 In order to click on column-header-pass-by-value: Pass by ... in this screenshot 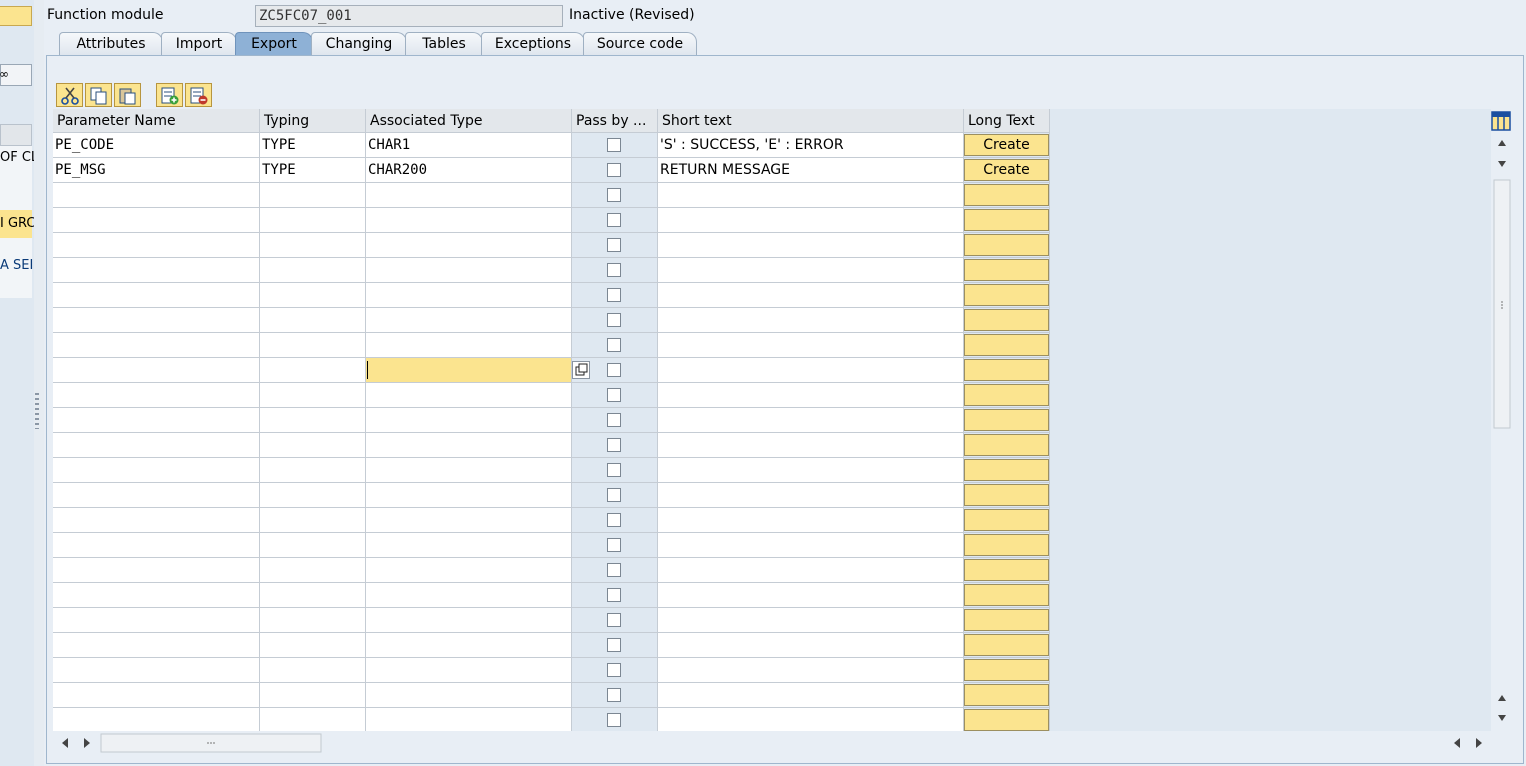, I will do `click(615, 121)`.